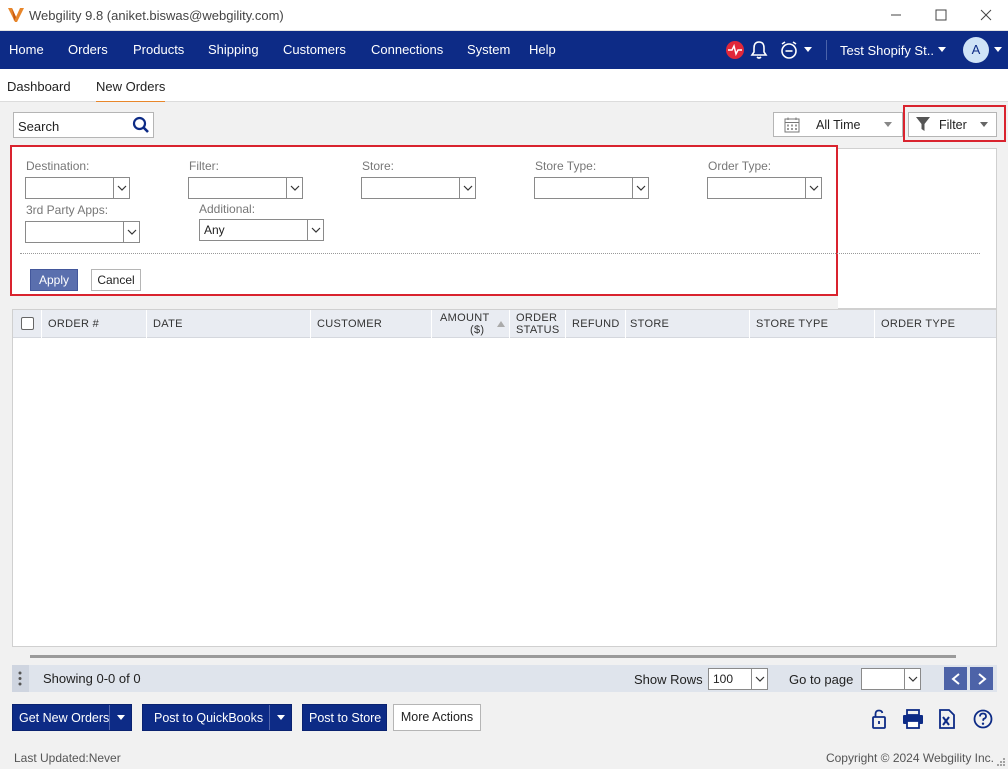 The width and height of the screenshot is (1008, 769). I want to click on panel-divider, so click(500, 253).